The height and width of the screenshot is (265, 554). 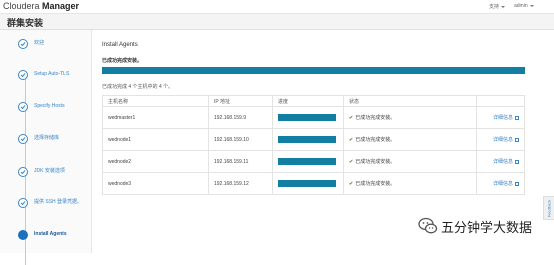 What do you see at coordinates (240, 101) in the screenshot?
I see `column-header: IP 地址` at bounding box center [240, 101].